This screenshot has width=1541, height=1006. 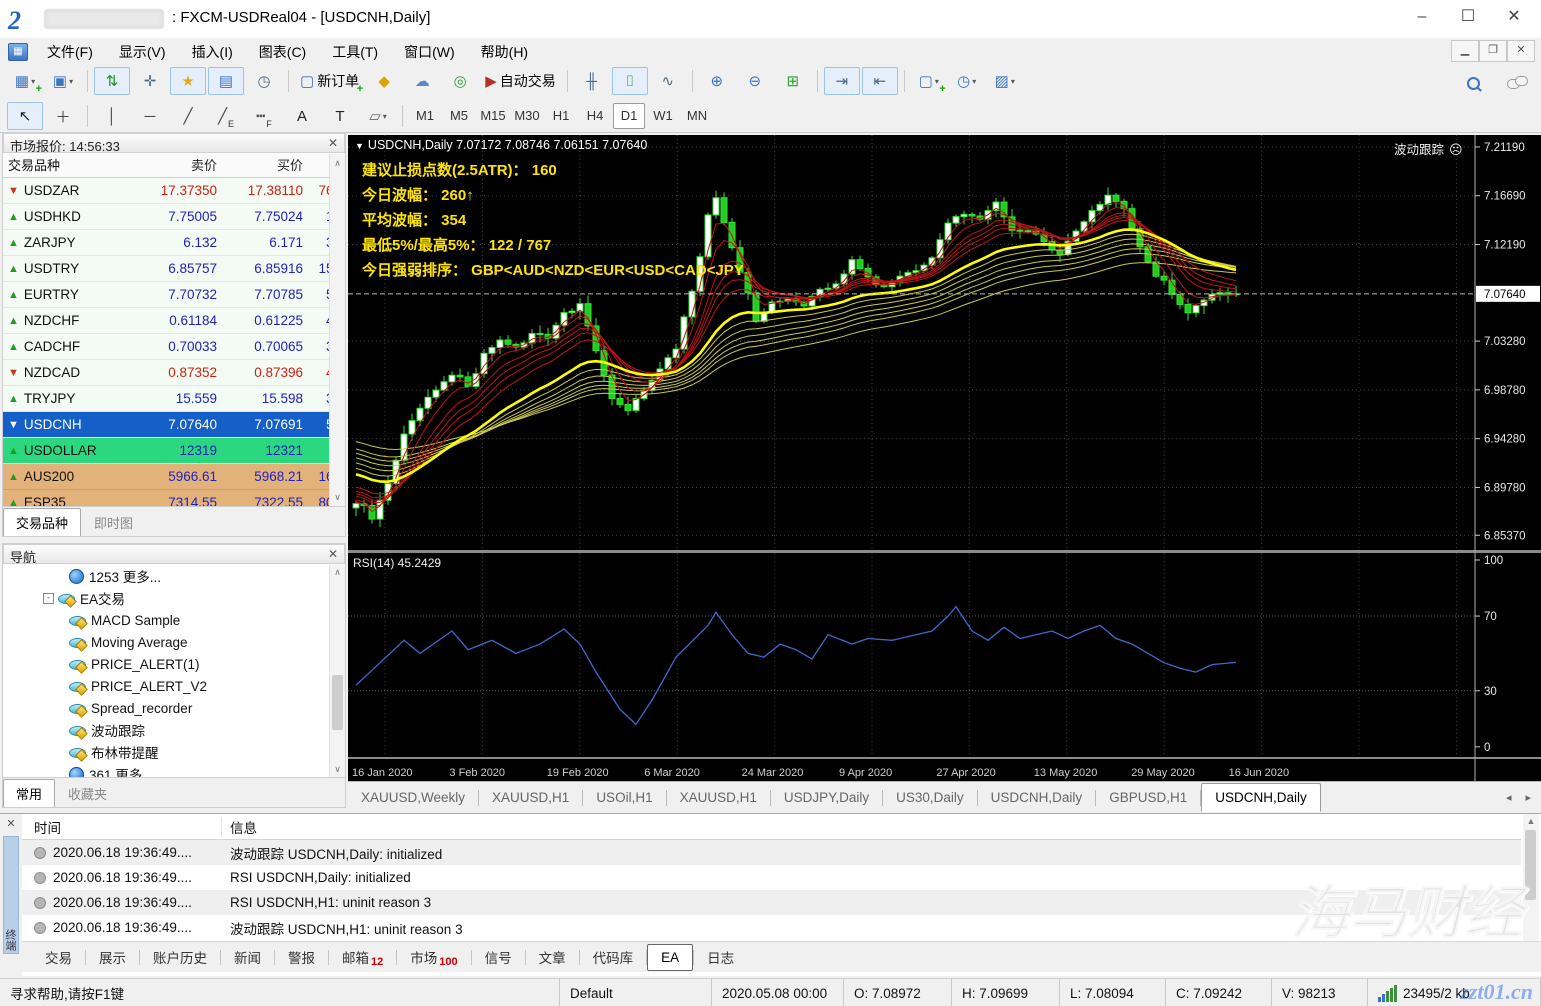 What do you see at coordinates (282, 52) in the screenshot?
I see `menu-c: 图表(C)` at bounding box center [282, 52].